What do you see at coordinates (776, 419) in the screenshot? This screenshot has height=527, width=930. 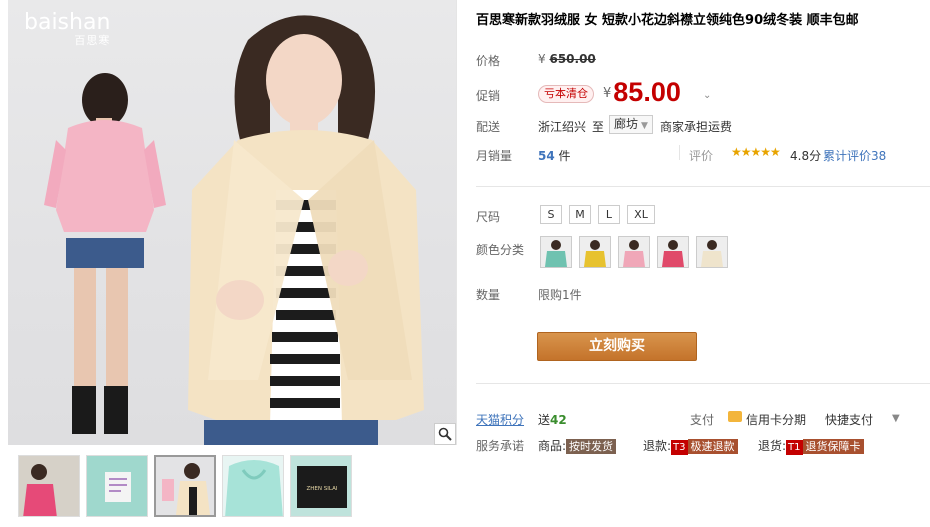 I see `credit-card-installment: 信用卡分期` at bounding box center [776, 419].